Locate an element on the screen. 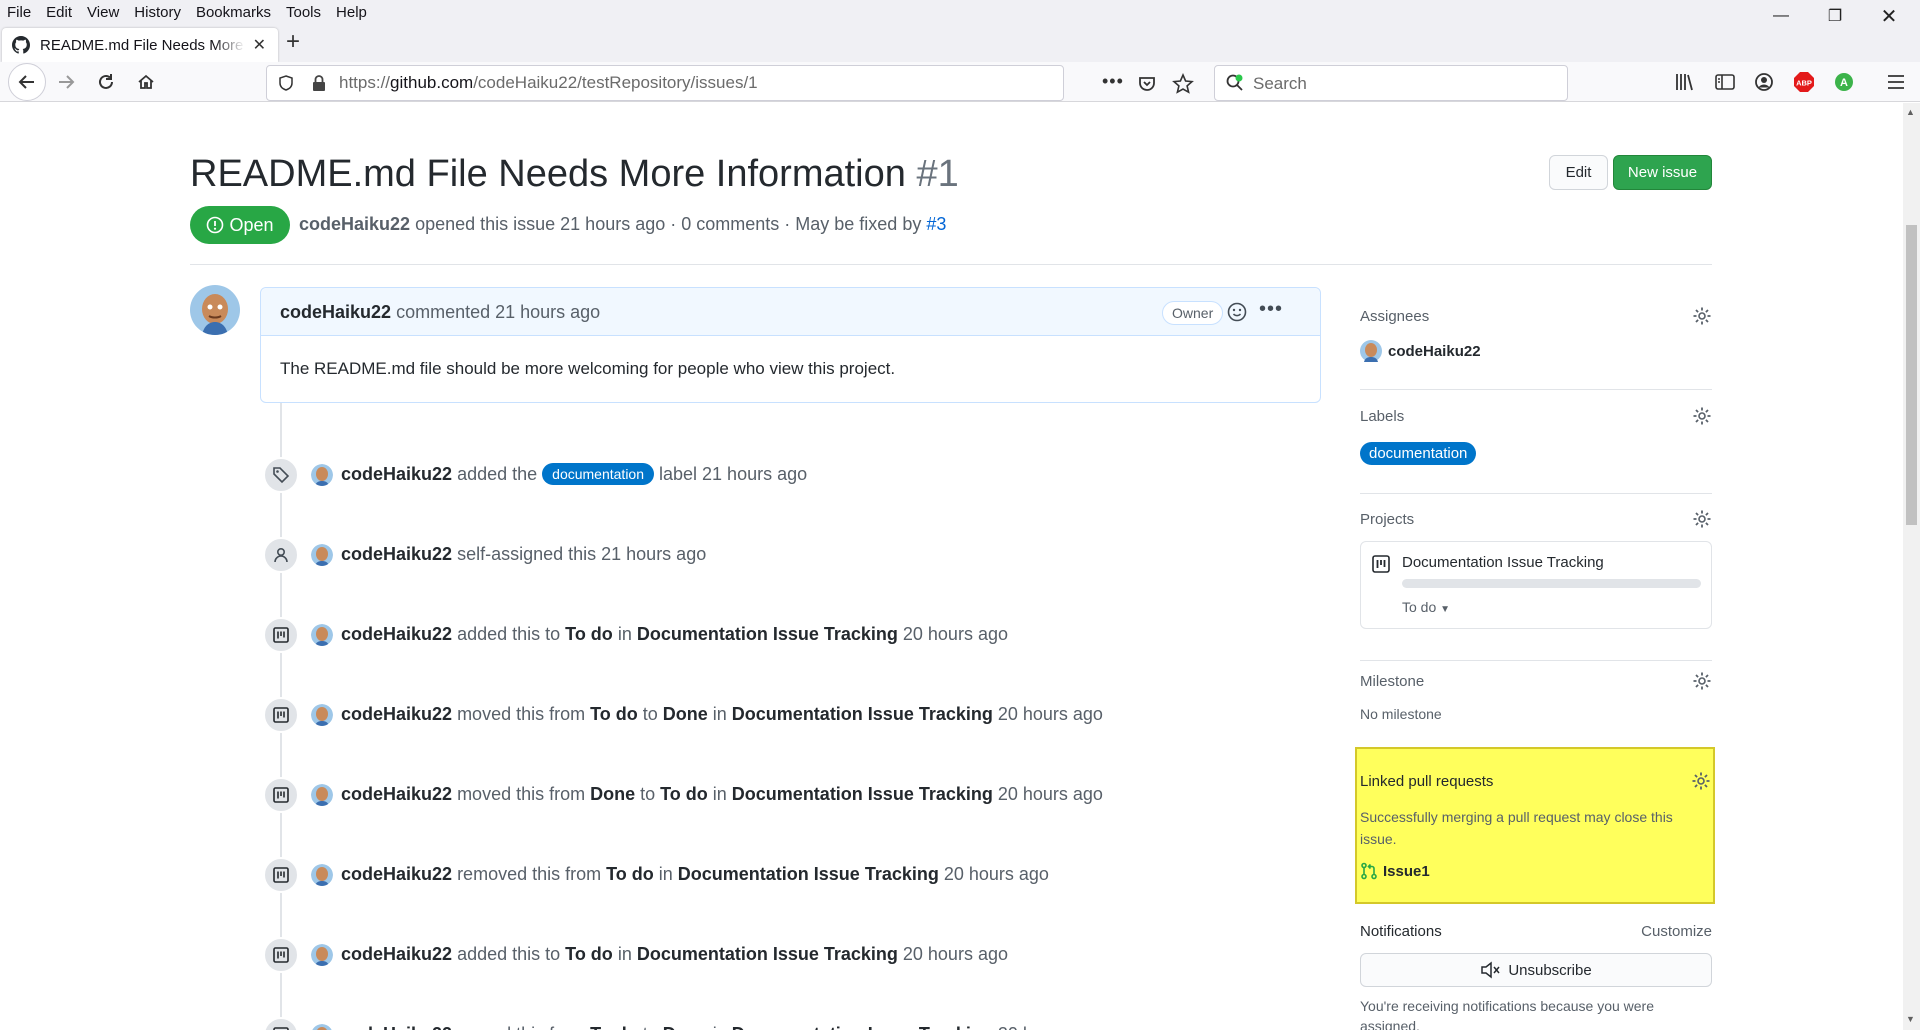  comment-author-line: codeHaiku22 commented 21 hours ago is located at coordinates (440, 312).